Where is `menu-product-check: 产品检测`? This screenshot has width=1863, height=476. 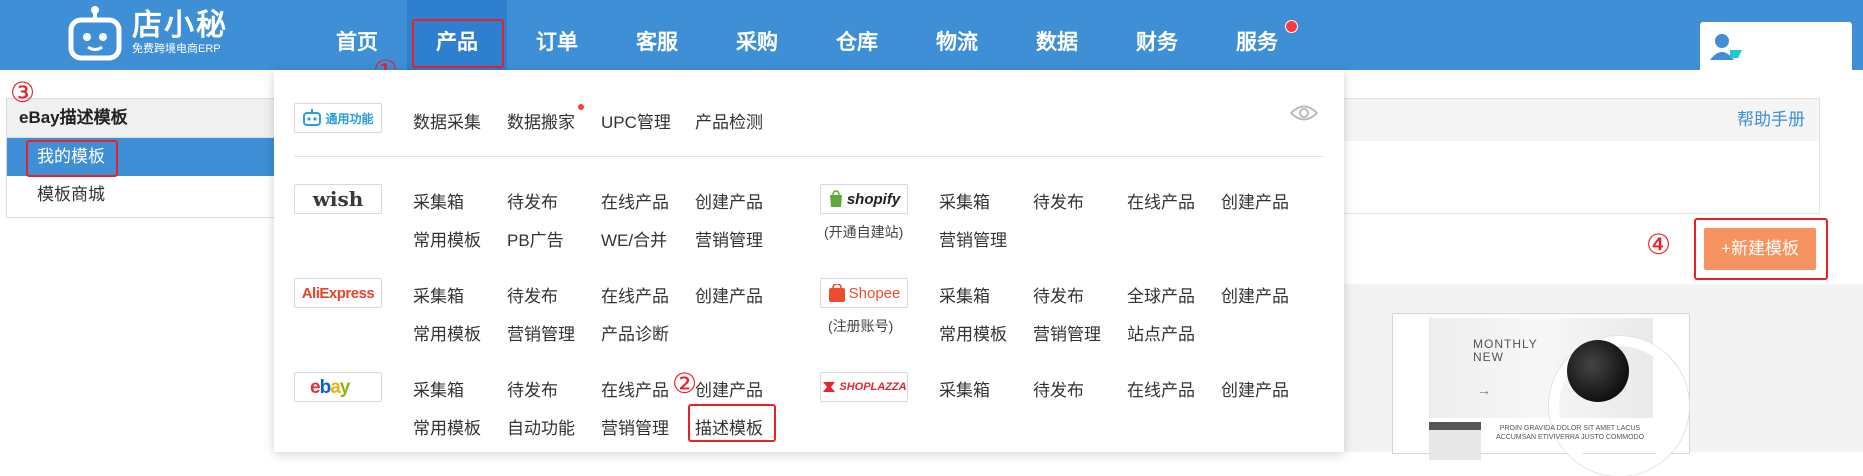
menu-product-check: 产品检测 is located at coordinates (729, 120).